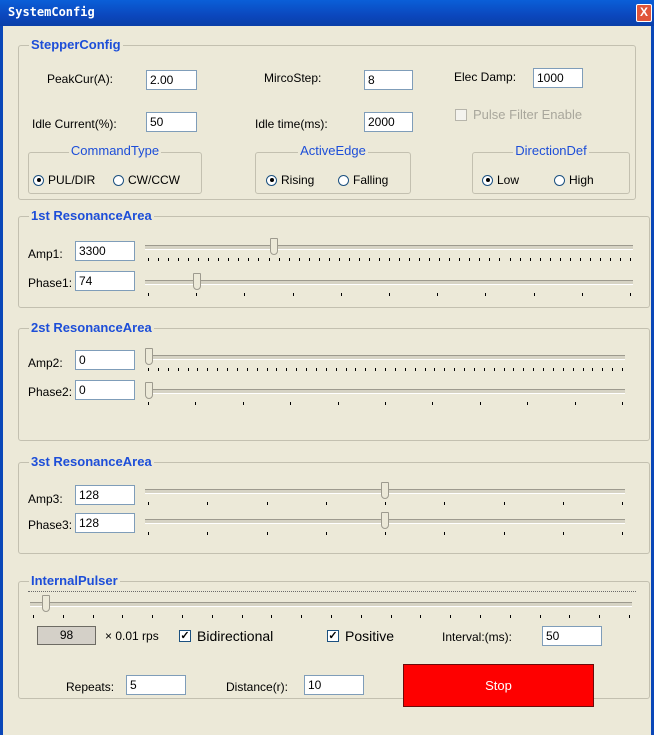 The height and width of the screenshot is (735, 654). Describe the element at coordinates (91, 215) in the screenshot. I see `res1-legend: 1st ResonanceArea` at that location.